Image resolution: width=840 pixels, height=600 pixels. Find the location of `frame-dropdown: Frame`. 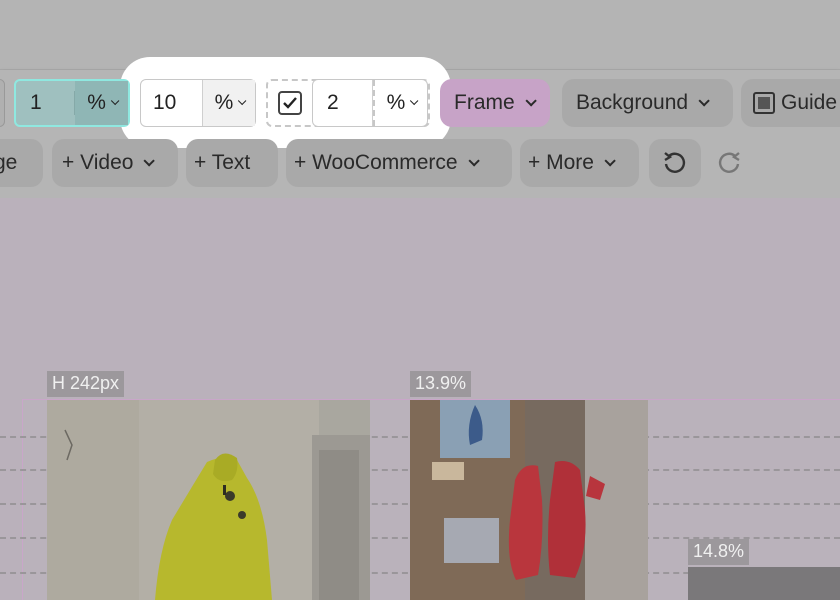

frame-dropdown: Frame is located at coordinates (495, 103).